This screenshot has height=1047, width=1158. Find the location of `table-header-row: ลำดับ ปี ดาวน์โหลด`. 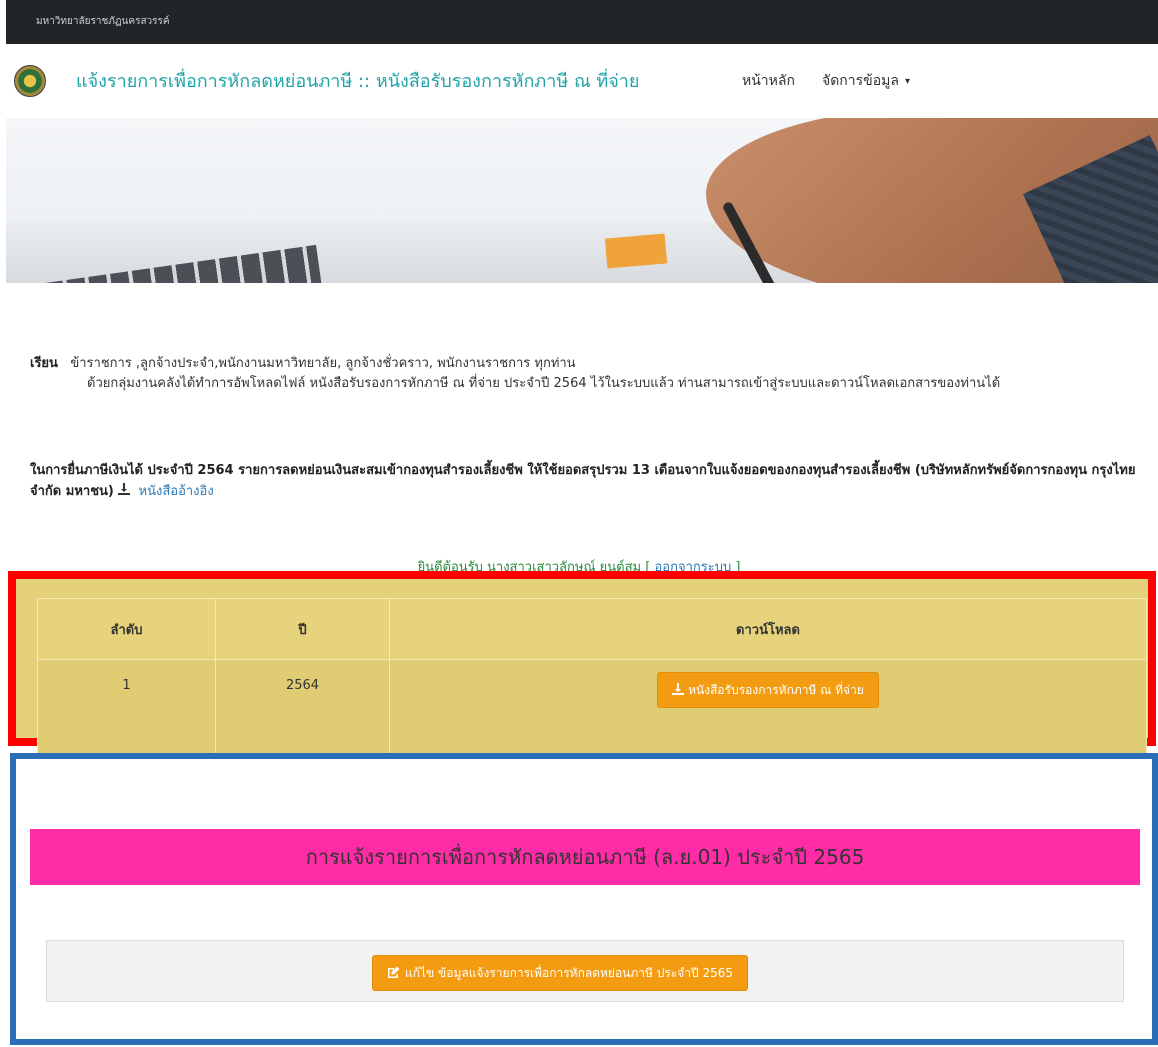

table-header-row: ลำดับ ปี ดาวน์โหลด is located at coordinates (592, 629).